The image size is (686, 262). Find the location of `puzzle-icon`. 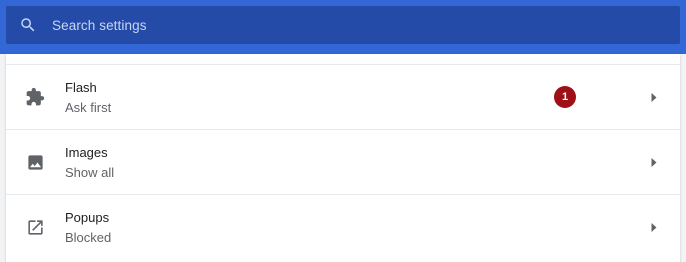

puzzle-icon is located at coordinates (35, 97).